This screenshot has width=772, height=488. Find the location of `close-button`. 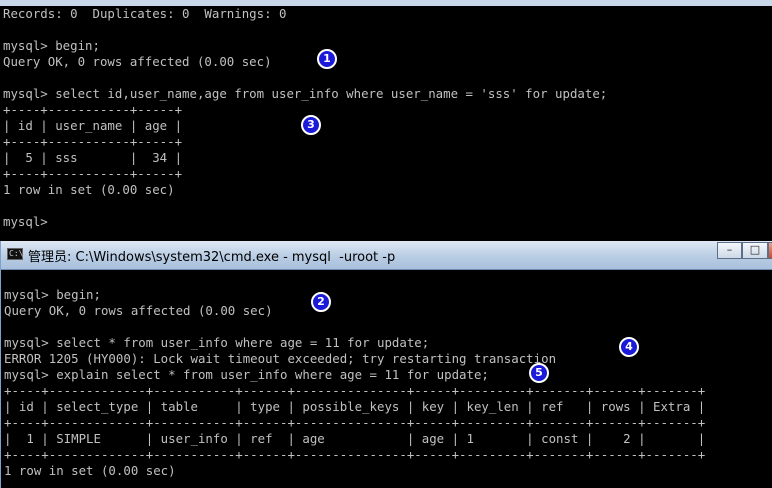

close-button is located at coordinates (770, 250).